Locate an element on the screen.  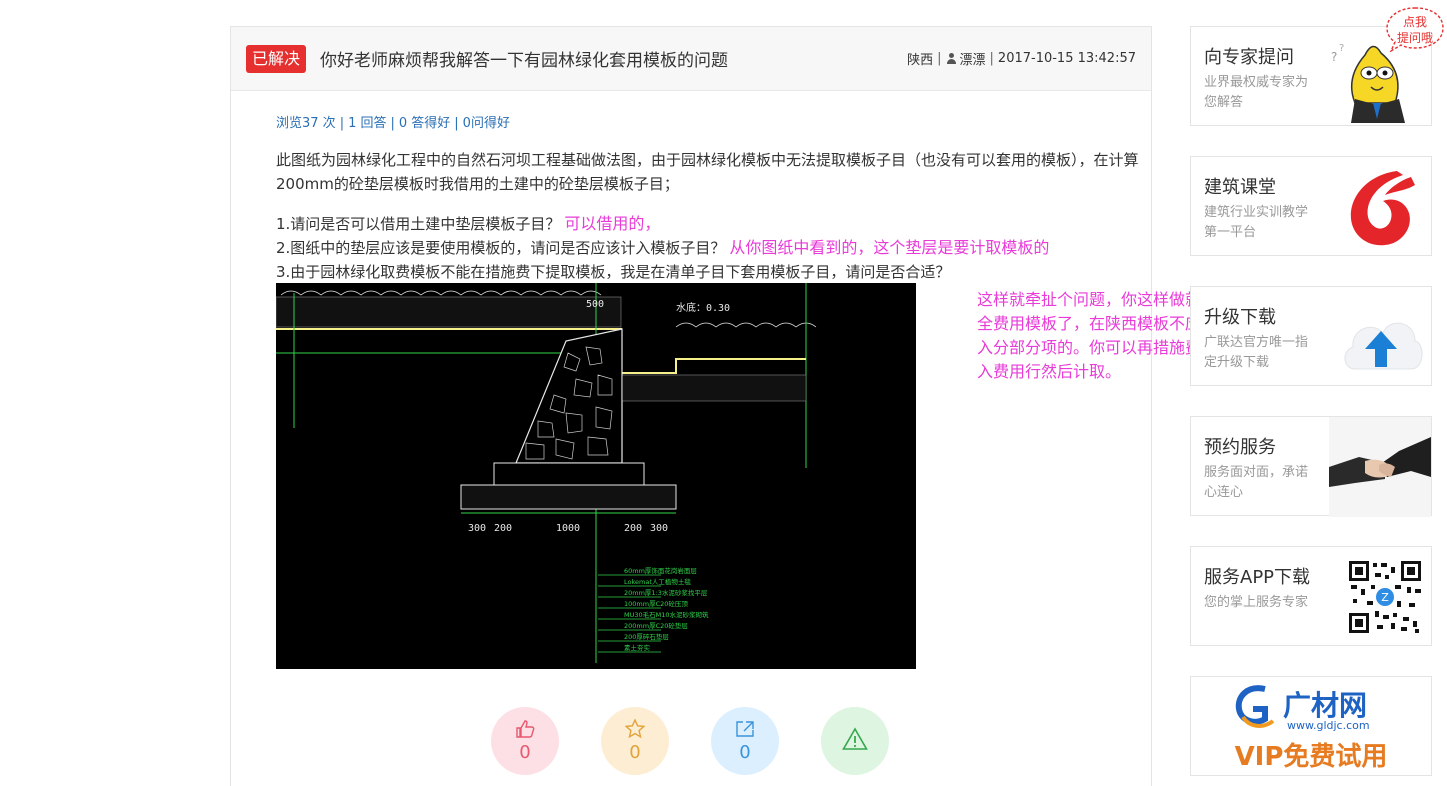
share-button: 0 is located at coordinates (745, 741).